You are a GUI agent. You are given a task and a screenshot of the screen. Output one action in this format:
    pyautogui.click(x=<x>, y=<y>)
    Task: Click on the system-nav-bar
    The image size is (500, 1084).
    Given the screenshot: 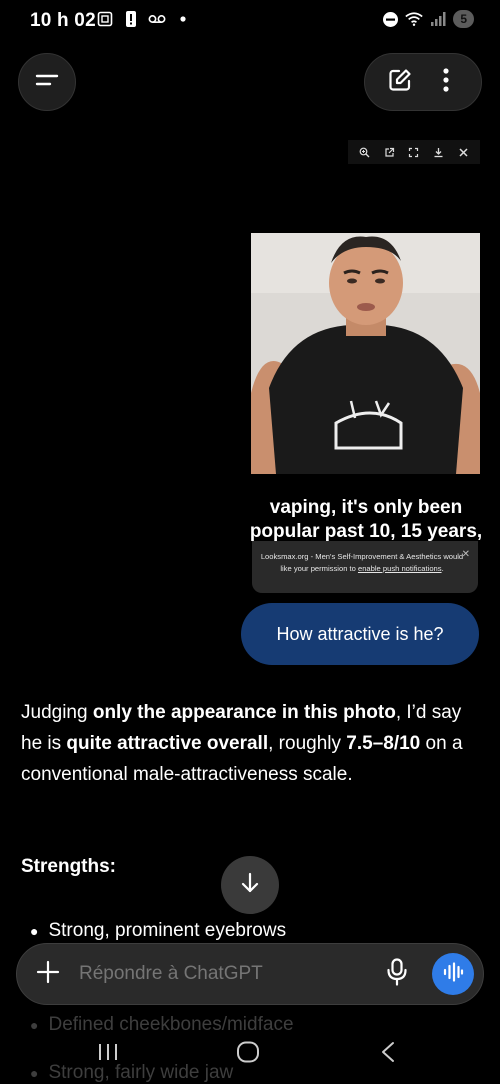 What is the action you would take?
    pyautogui.click(x=250, y=1053)
    